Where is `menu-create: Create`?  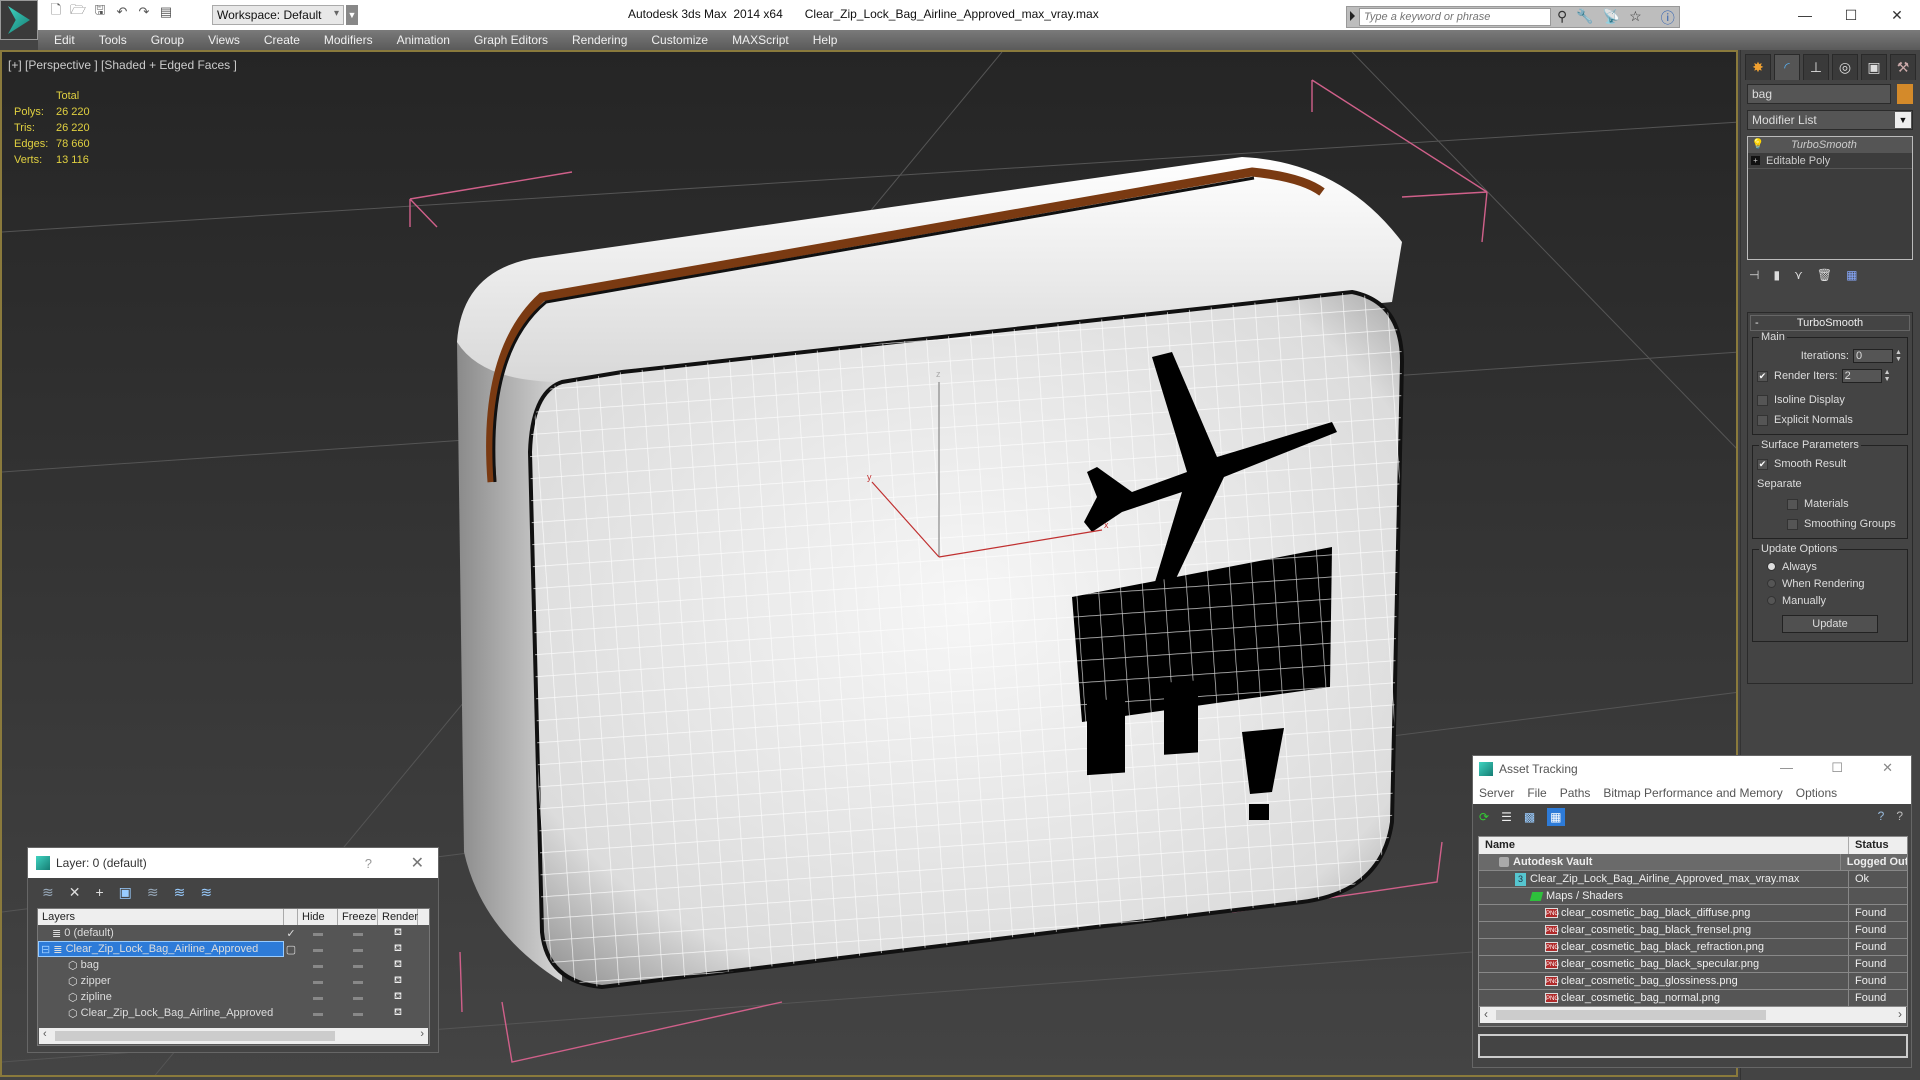
menu-create: Create is located at coordinates (282, 40).